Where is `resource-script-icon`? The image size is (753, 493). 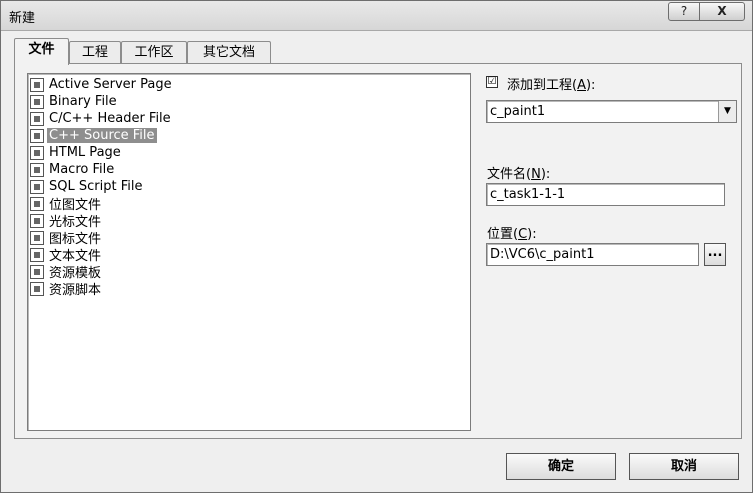 resource-script-icon is located at coordinates (37, 288).